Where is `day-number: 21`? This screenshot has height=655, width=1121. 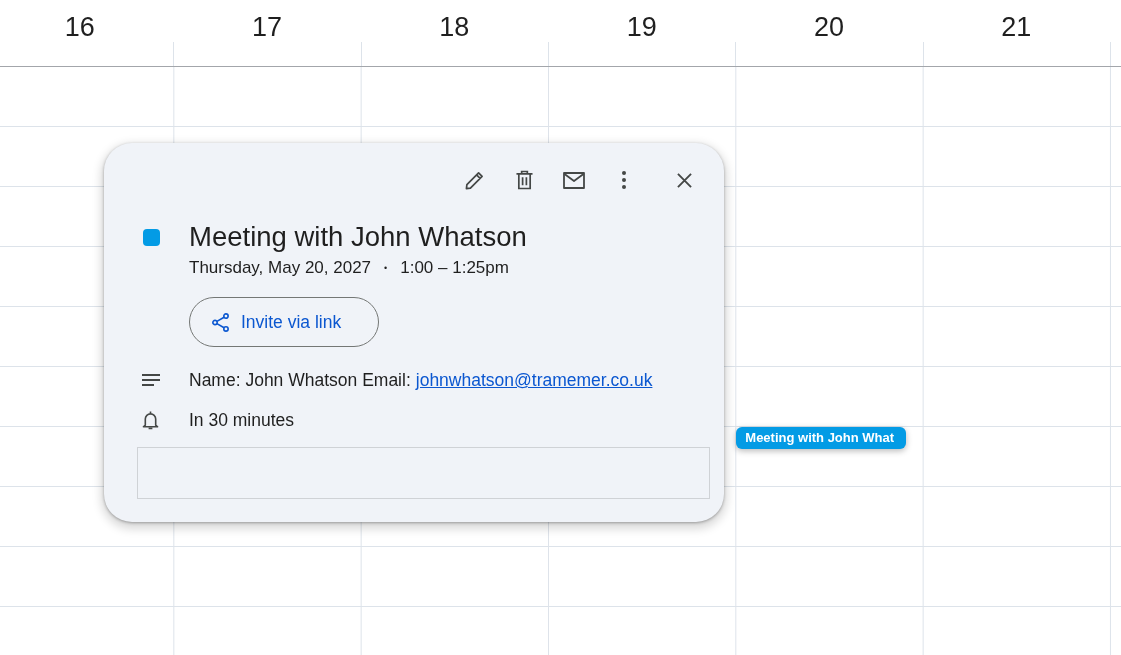
day-number: 21 is located at coordinates (1016, 27).